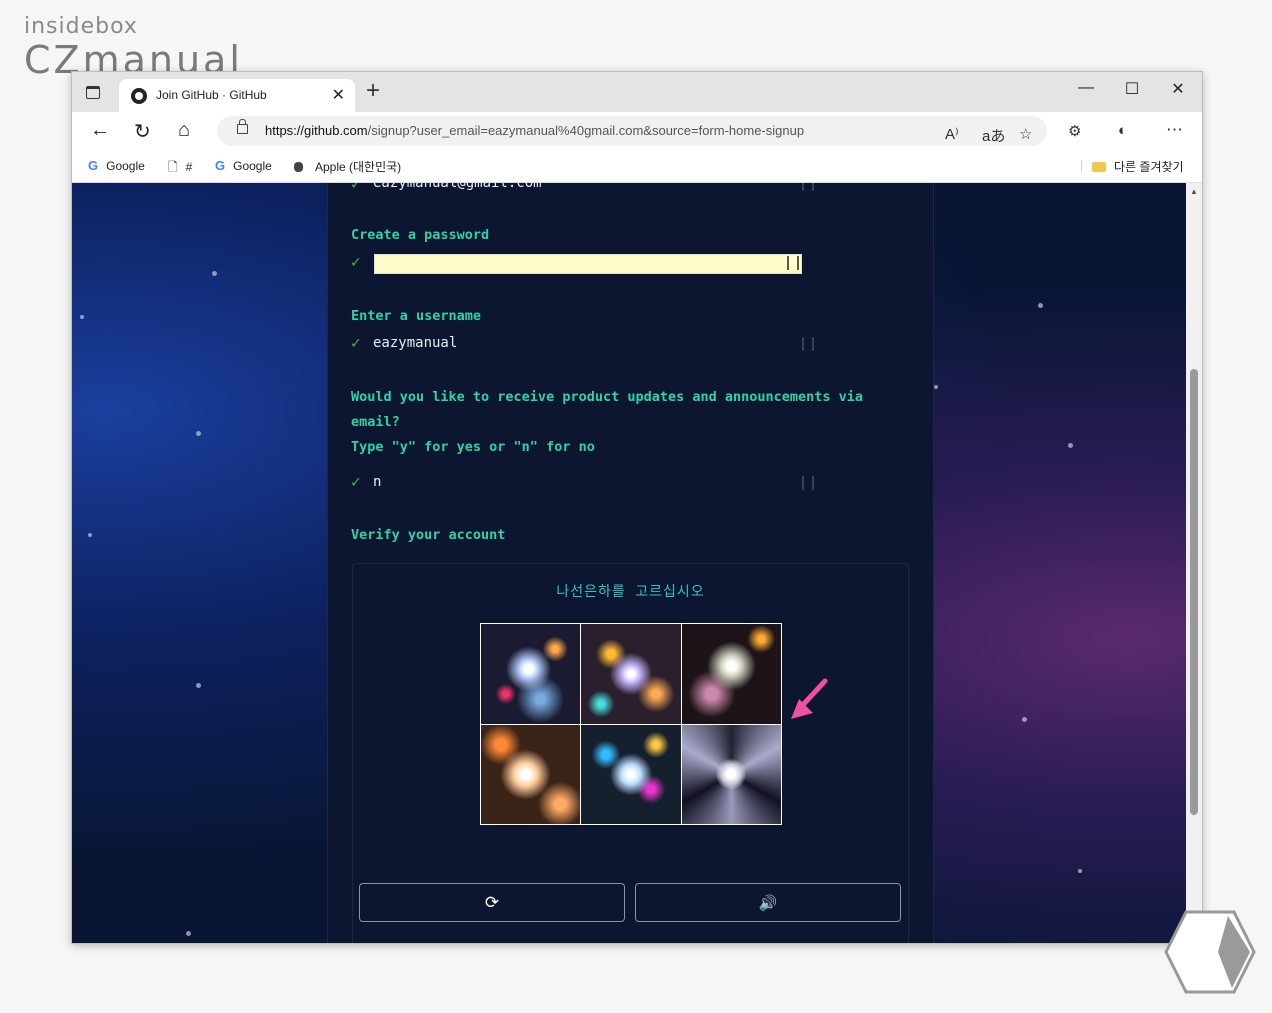 Image resolution: width=1272 pixels, height=1013 pixels. What do you see at coordinates (1074, 131) in the screenshot?
I see `extensions-icon: ⚙` at bounding box center [1074, 131].